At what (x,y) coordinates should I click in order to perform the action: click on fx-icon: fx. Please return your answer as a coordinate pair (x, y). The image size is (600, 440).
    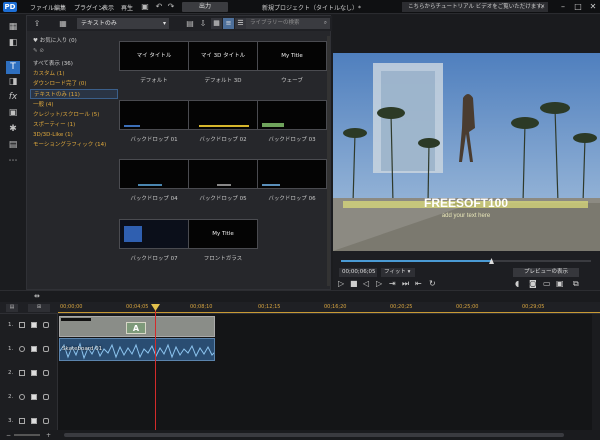
    Looking at the image, I should click on (13, 97).